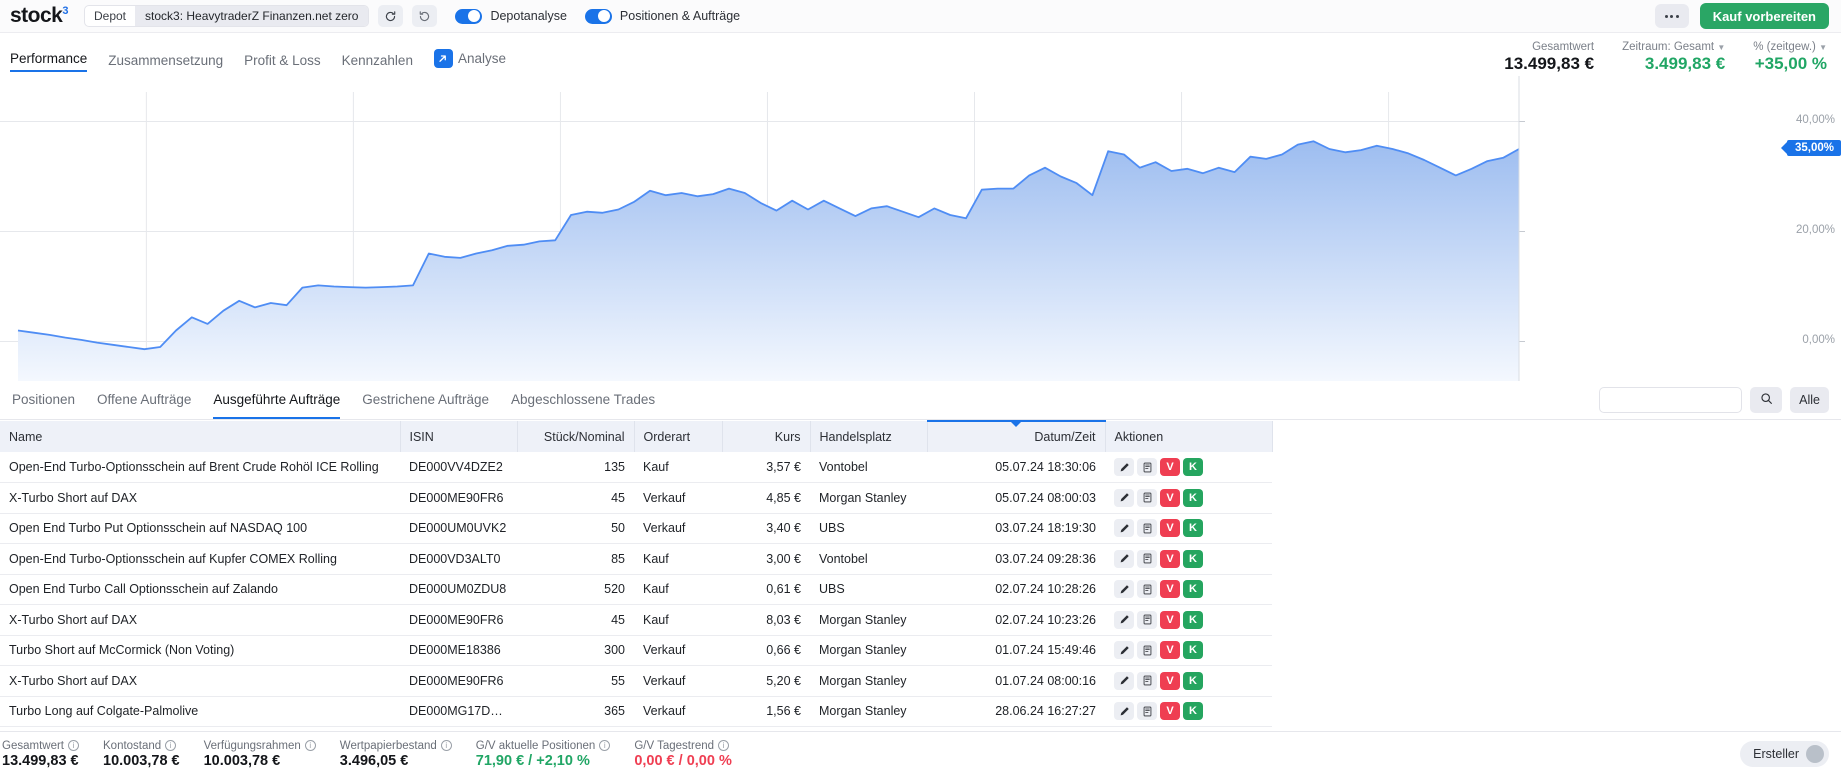 This screenshot has height=776, width=1841. I want to click on cell-name: X-Turbo Short auf DAX, so click(200, 620).